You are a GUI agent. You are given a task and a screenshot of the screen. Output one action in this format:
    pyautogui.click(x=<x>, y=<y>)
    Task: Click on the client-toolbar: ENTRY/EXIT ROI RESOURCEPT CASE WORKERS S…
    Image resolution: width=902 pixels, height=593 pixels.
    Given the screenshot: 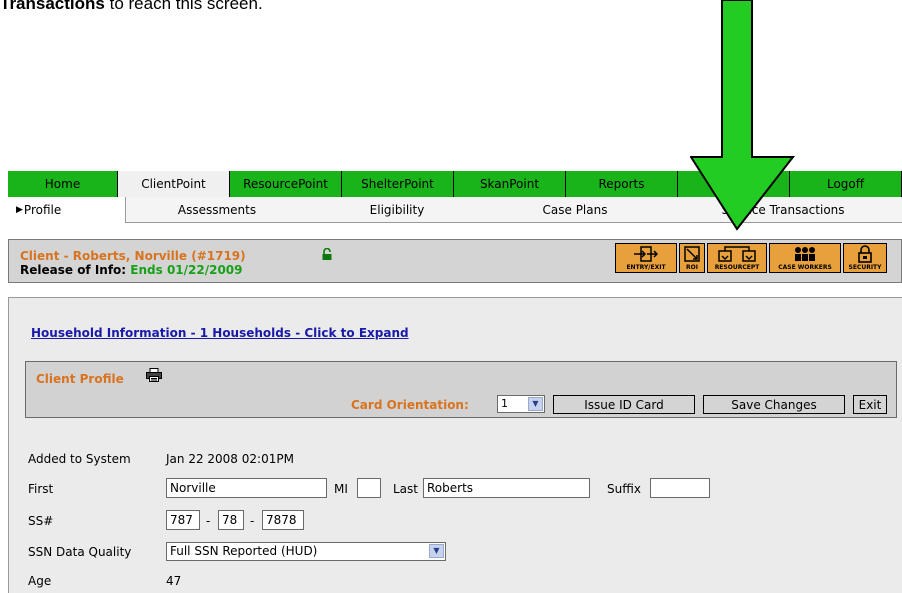 What is the action you would take?
    pyautogui.click(x=752, y=258)
    